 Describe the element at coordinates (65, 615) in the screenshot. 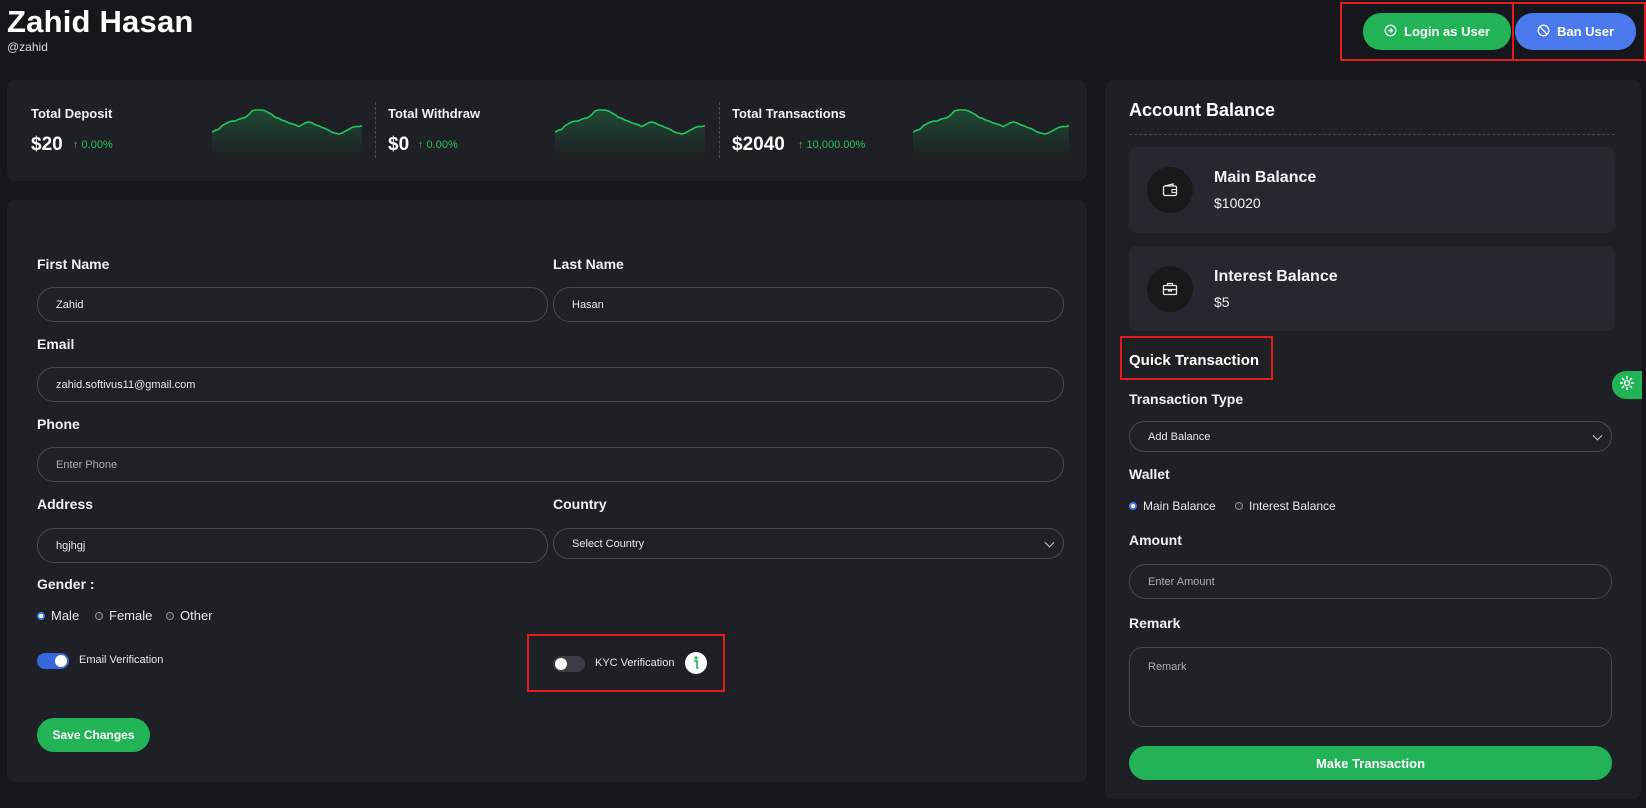

I see `gender-option-label: Male` at that location.